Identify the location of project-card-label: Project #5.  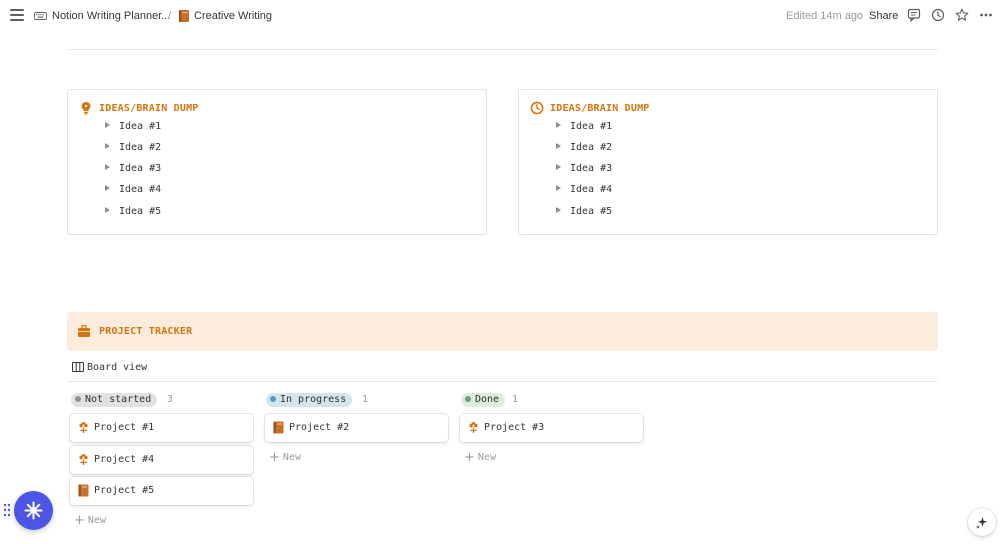
(124, 490).